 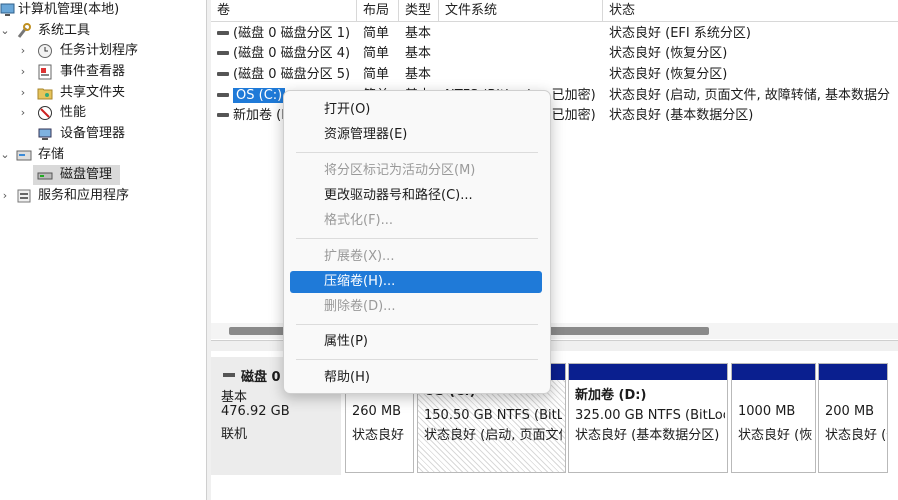 What do you see at coordinates (84, 195) in the screenshot?
I see `tree-item-label: 服务和应用程序` at bounding box center [84, 195].